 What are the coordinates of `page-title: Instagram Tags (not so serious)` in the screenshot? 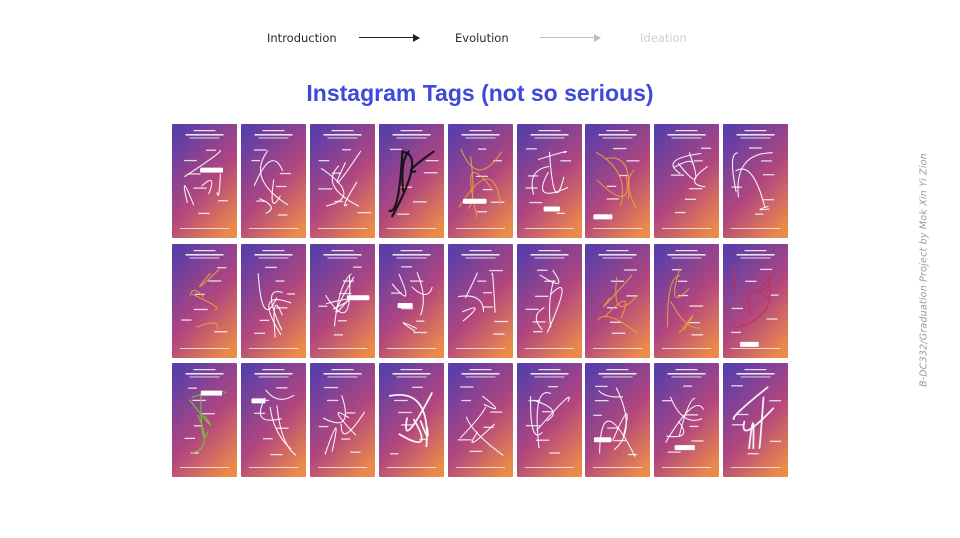 It's located at (480, 93).